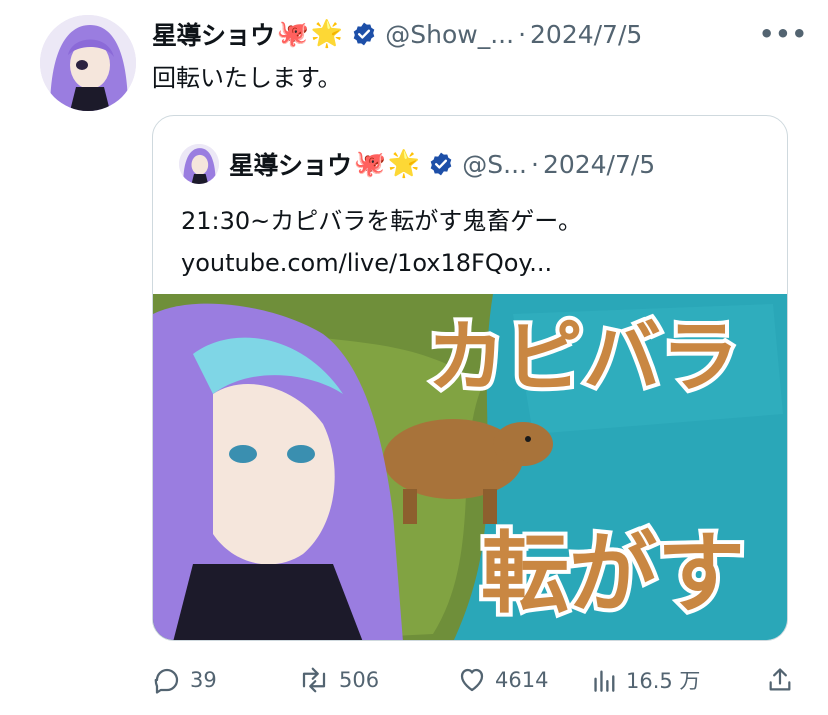 Image resolution: width=828 pixels, height=715 pixels. I want to click on repost-button: 506, so click(377, 680).